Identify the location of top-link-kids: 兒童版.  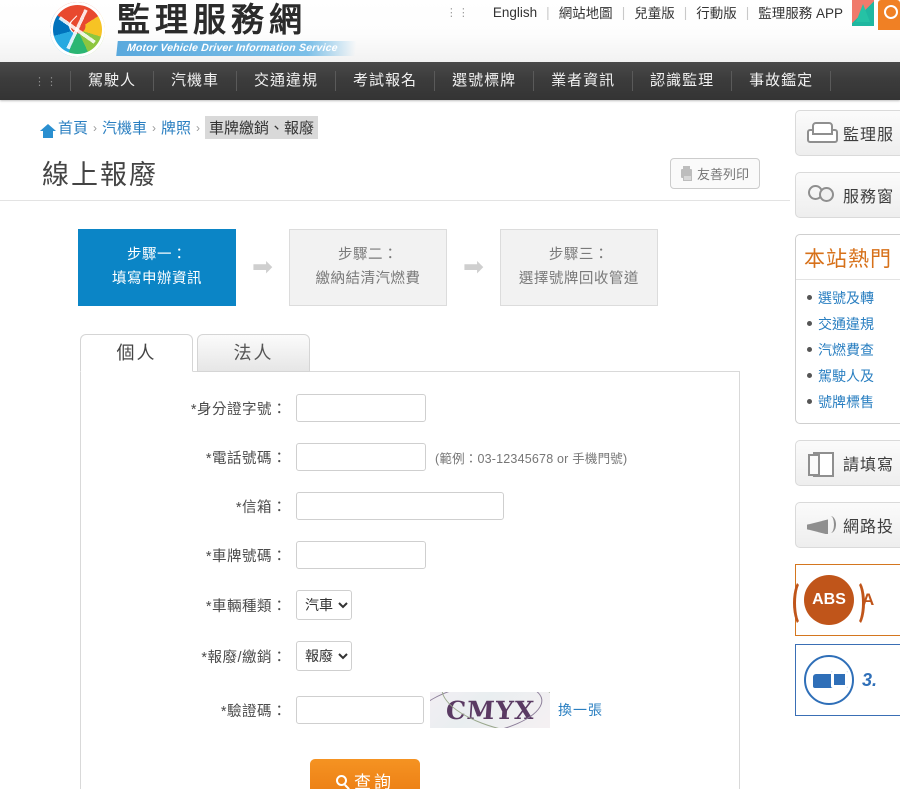
(654, 12).